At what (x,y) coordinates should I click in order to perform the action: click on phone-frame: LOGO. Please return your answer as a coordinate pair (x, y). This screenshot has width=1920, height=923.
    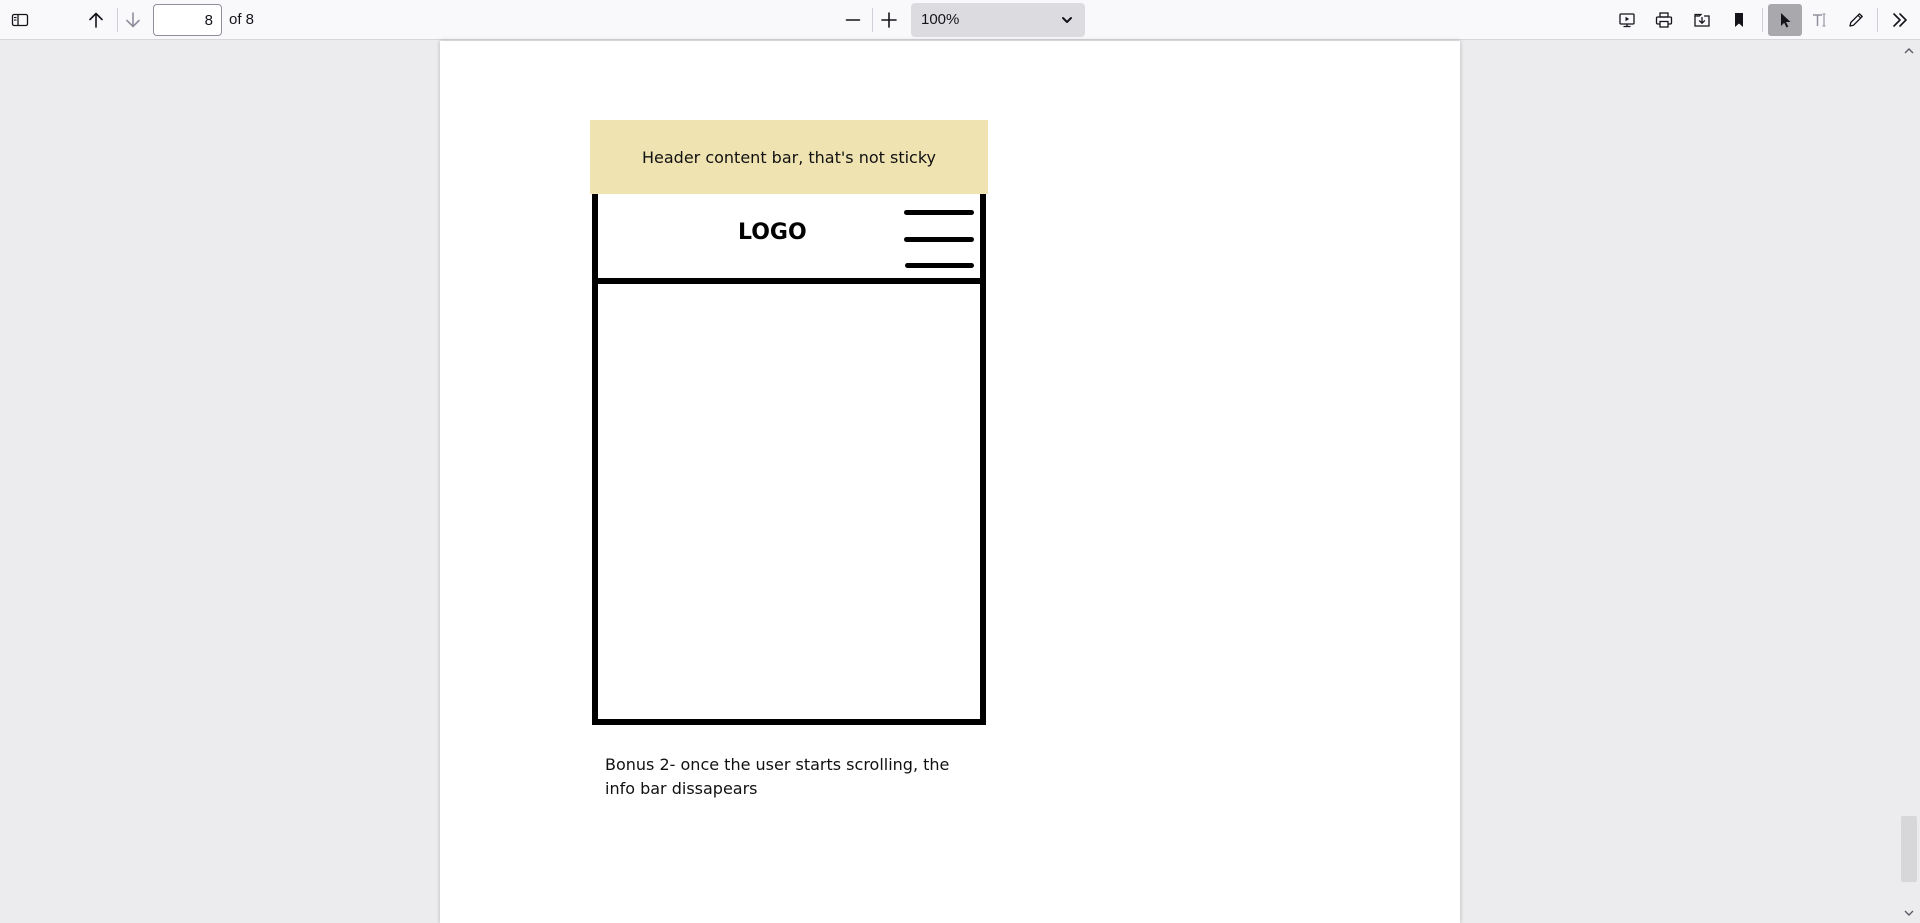
    Looking at the image, I should click on (789, 459).